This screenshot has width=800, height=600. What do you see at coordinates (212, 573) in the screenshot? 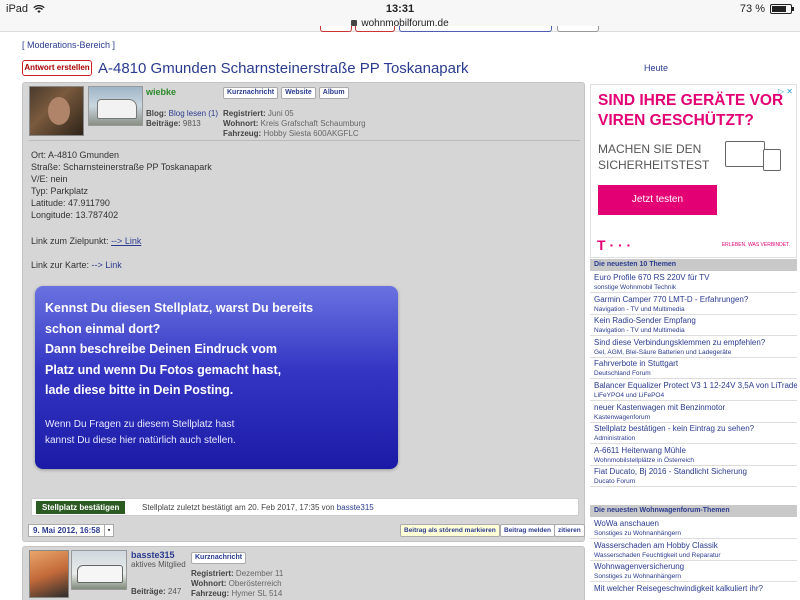
I see `registered-label: Registriert:` at bounding box center [212, 573].